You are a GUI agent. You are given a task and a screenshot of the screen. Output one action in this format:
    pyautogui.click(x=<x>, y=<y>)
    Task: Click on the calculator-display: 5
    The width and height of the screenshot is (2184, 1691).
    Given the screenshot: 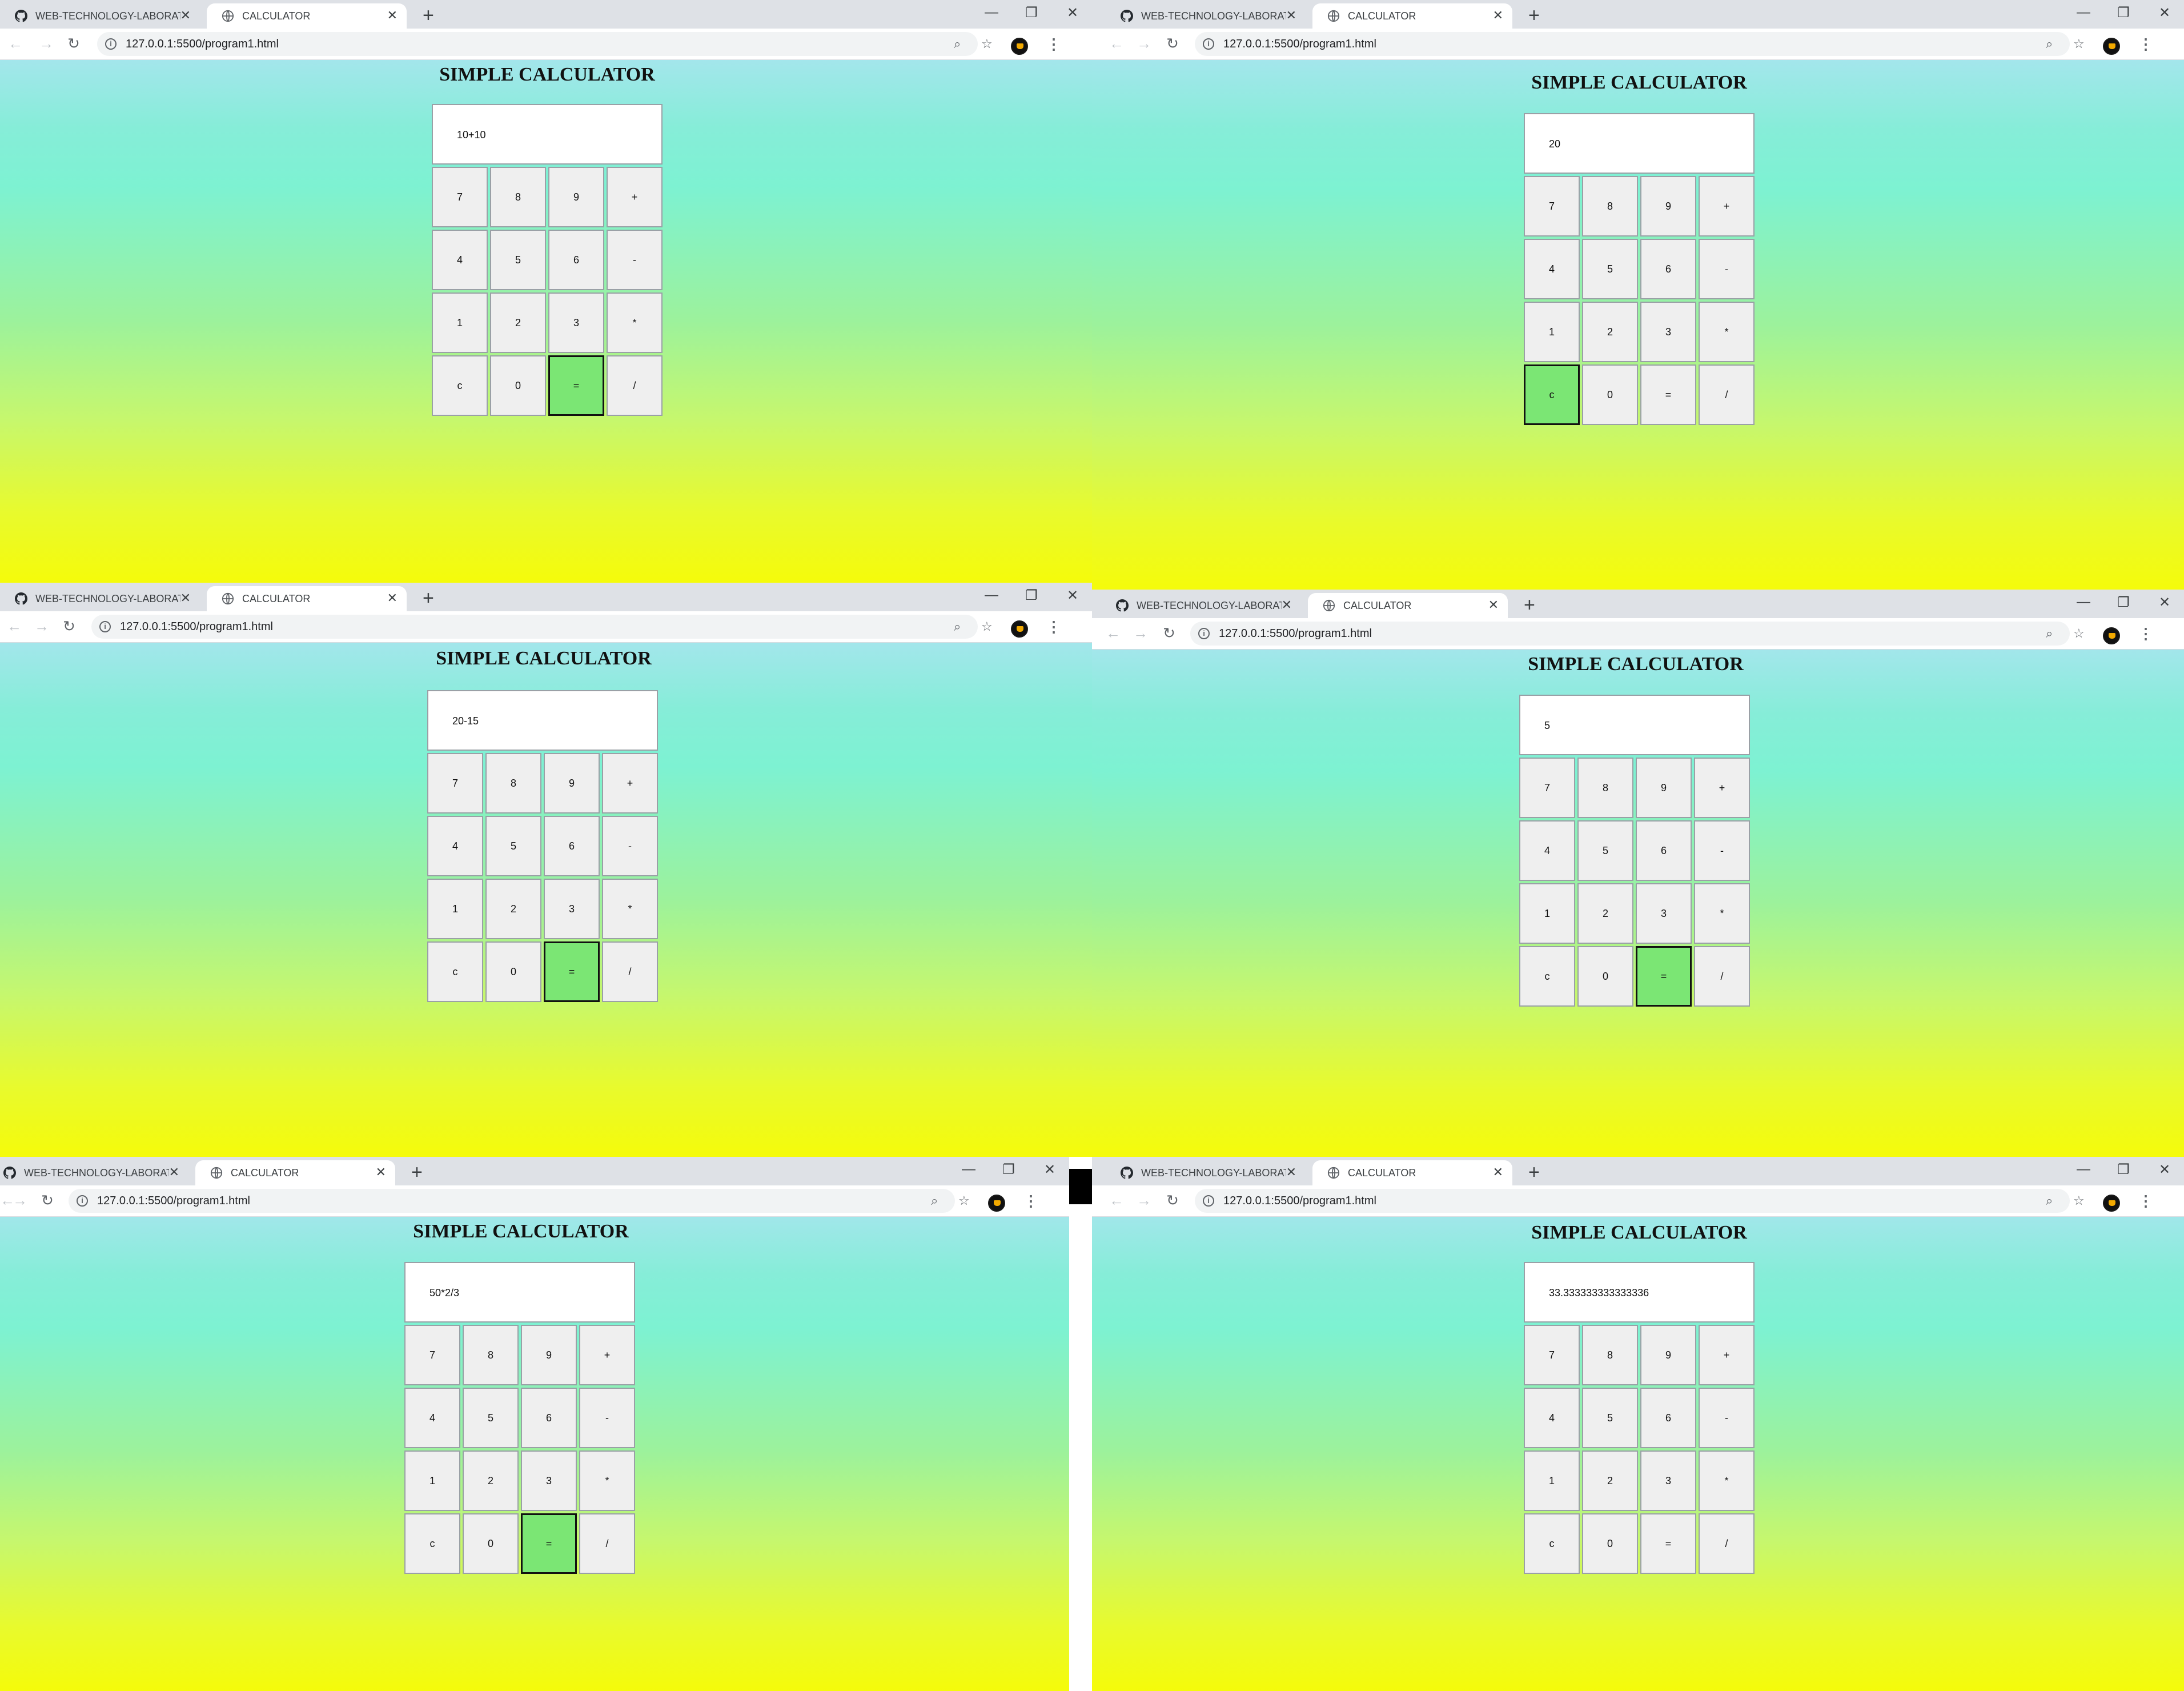 What is the action you would take?
    pyautogui.click(x=1634, y=725)
    